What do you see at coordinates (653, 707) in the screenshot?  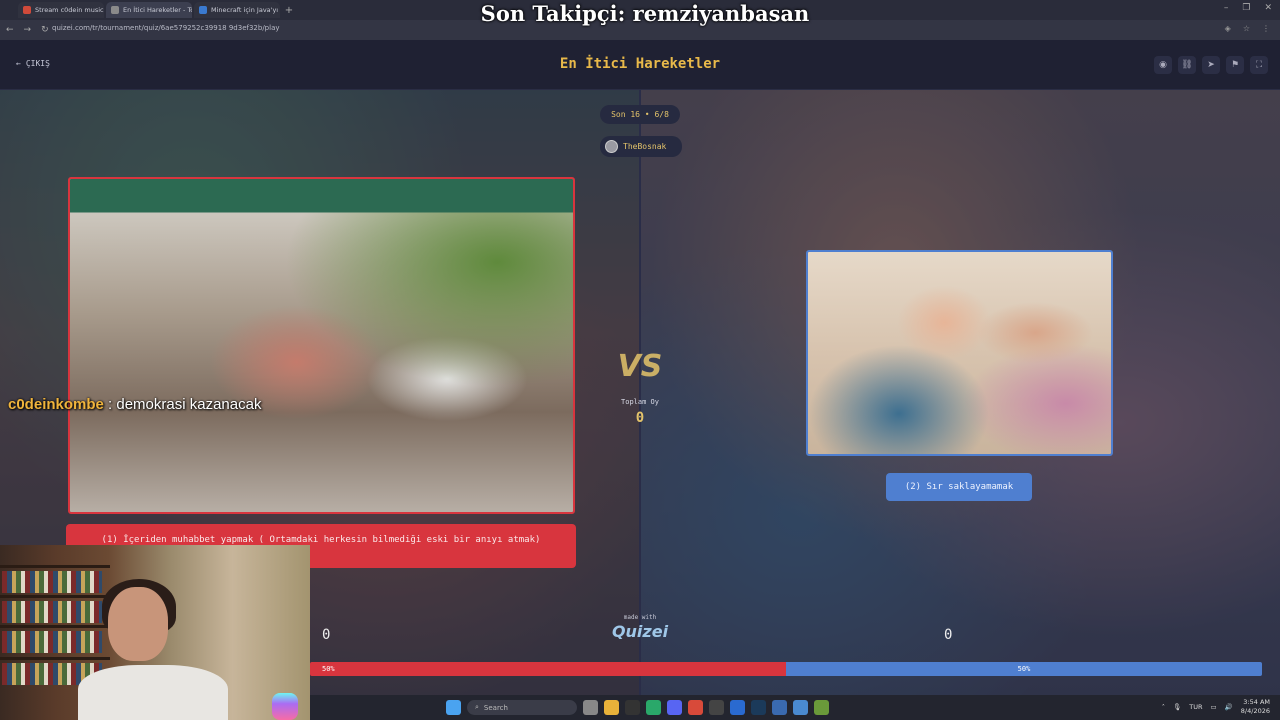 I see `browser-icon` at bounding box center [653, 707].